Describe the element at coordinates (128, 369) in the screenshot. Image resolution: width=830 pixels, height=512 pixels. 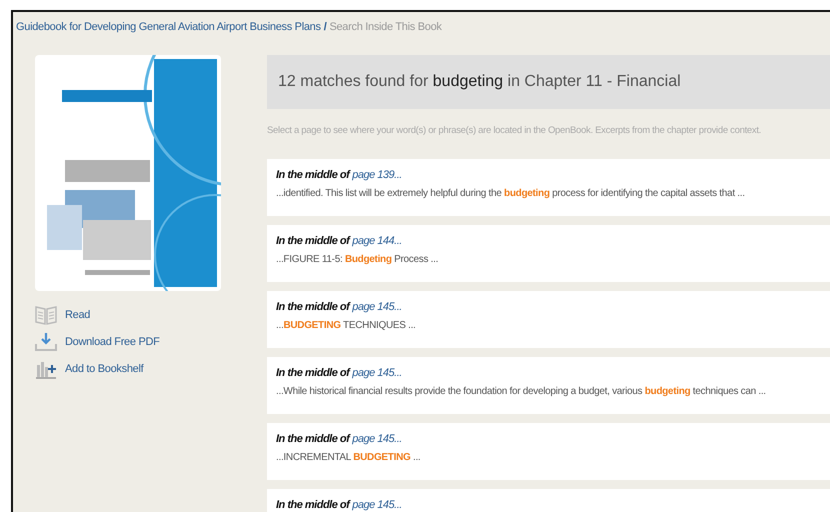
I see `sidebar-action-link: Add to Bookshelf` at that location.